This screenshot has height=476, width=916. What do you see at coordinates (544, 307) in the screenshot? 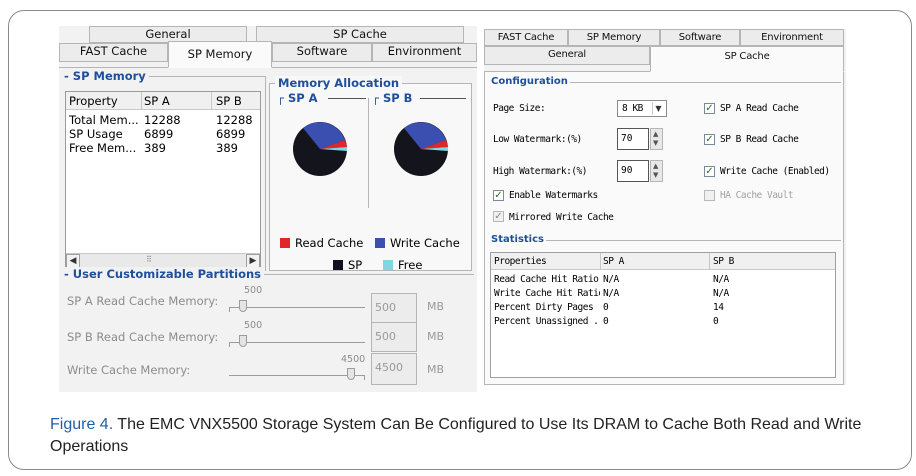
I see `table-cell: Percent Dirty Pages` at bounding box center [544, 307].